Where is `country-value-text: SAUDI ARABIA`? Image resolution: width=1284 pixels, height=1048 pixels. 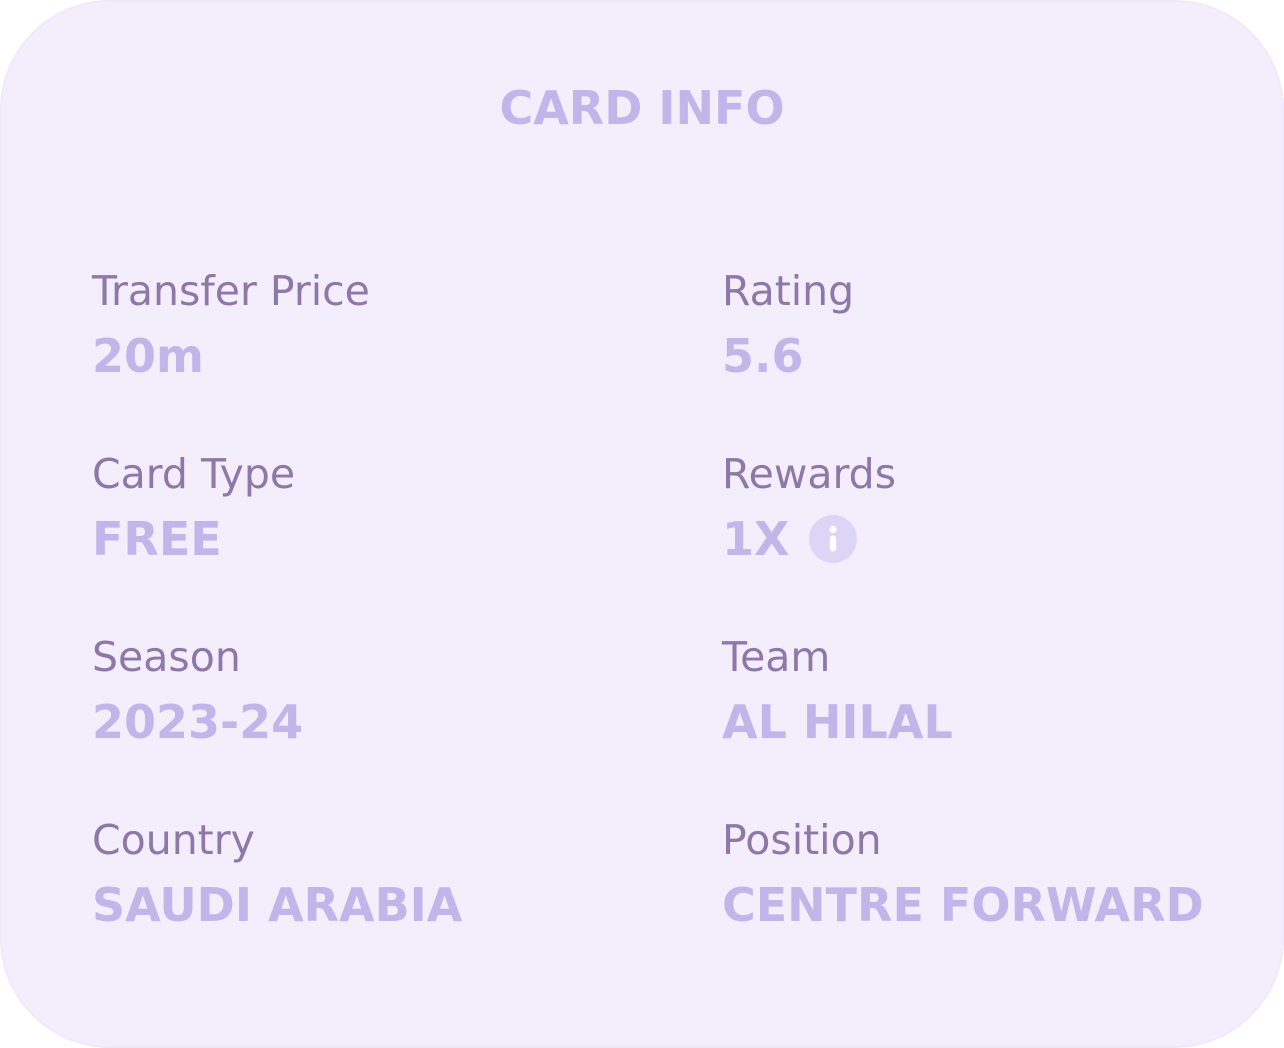 country-value-text: SAUDI ARABIA is located at coordinates (277, 905).